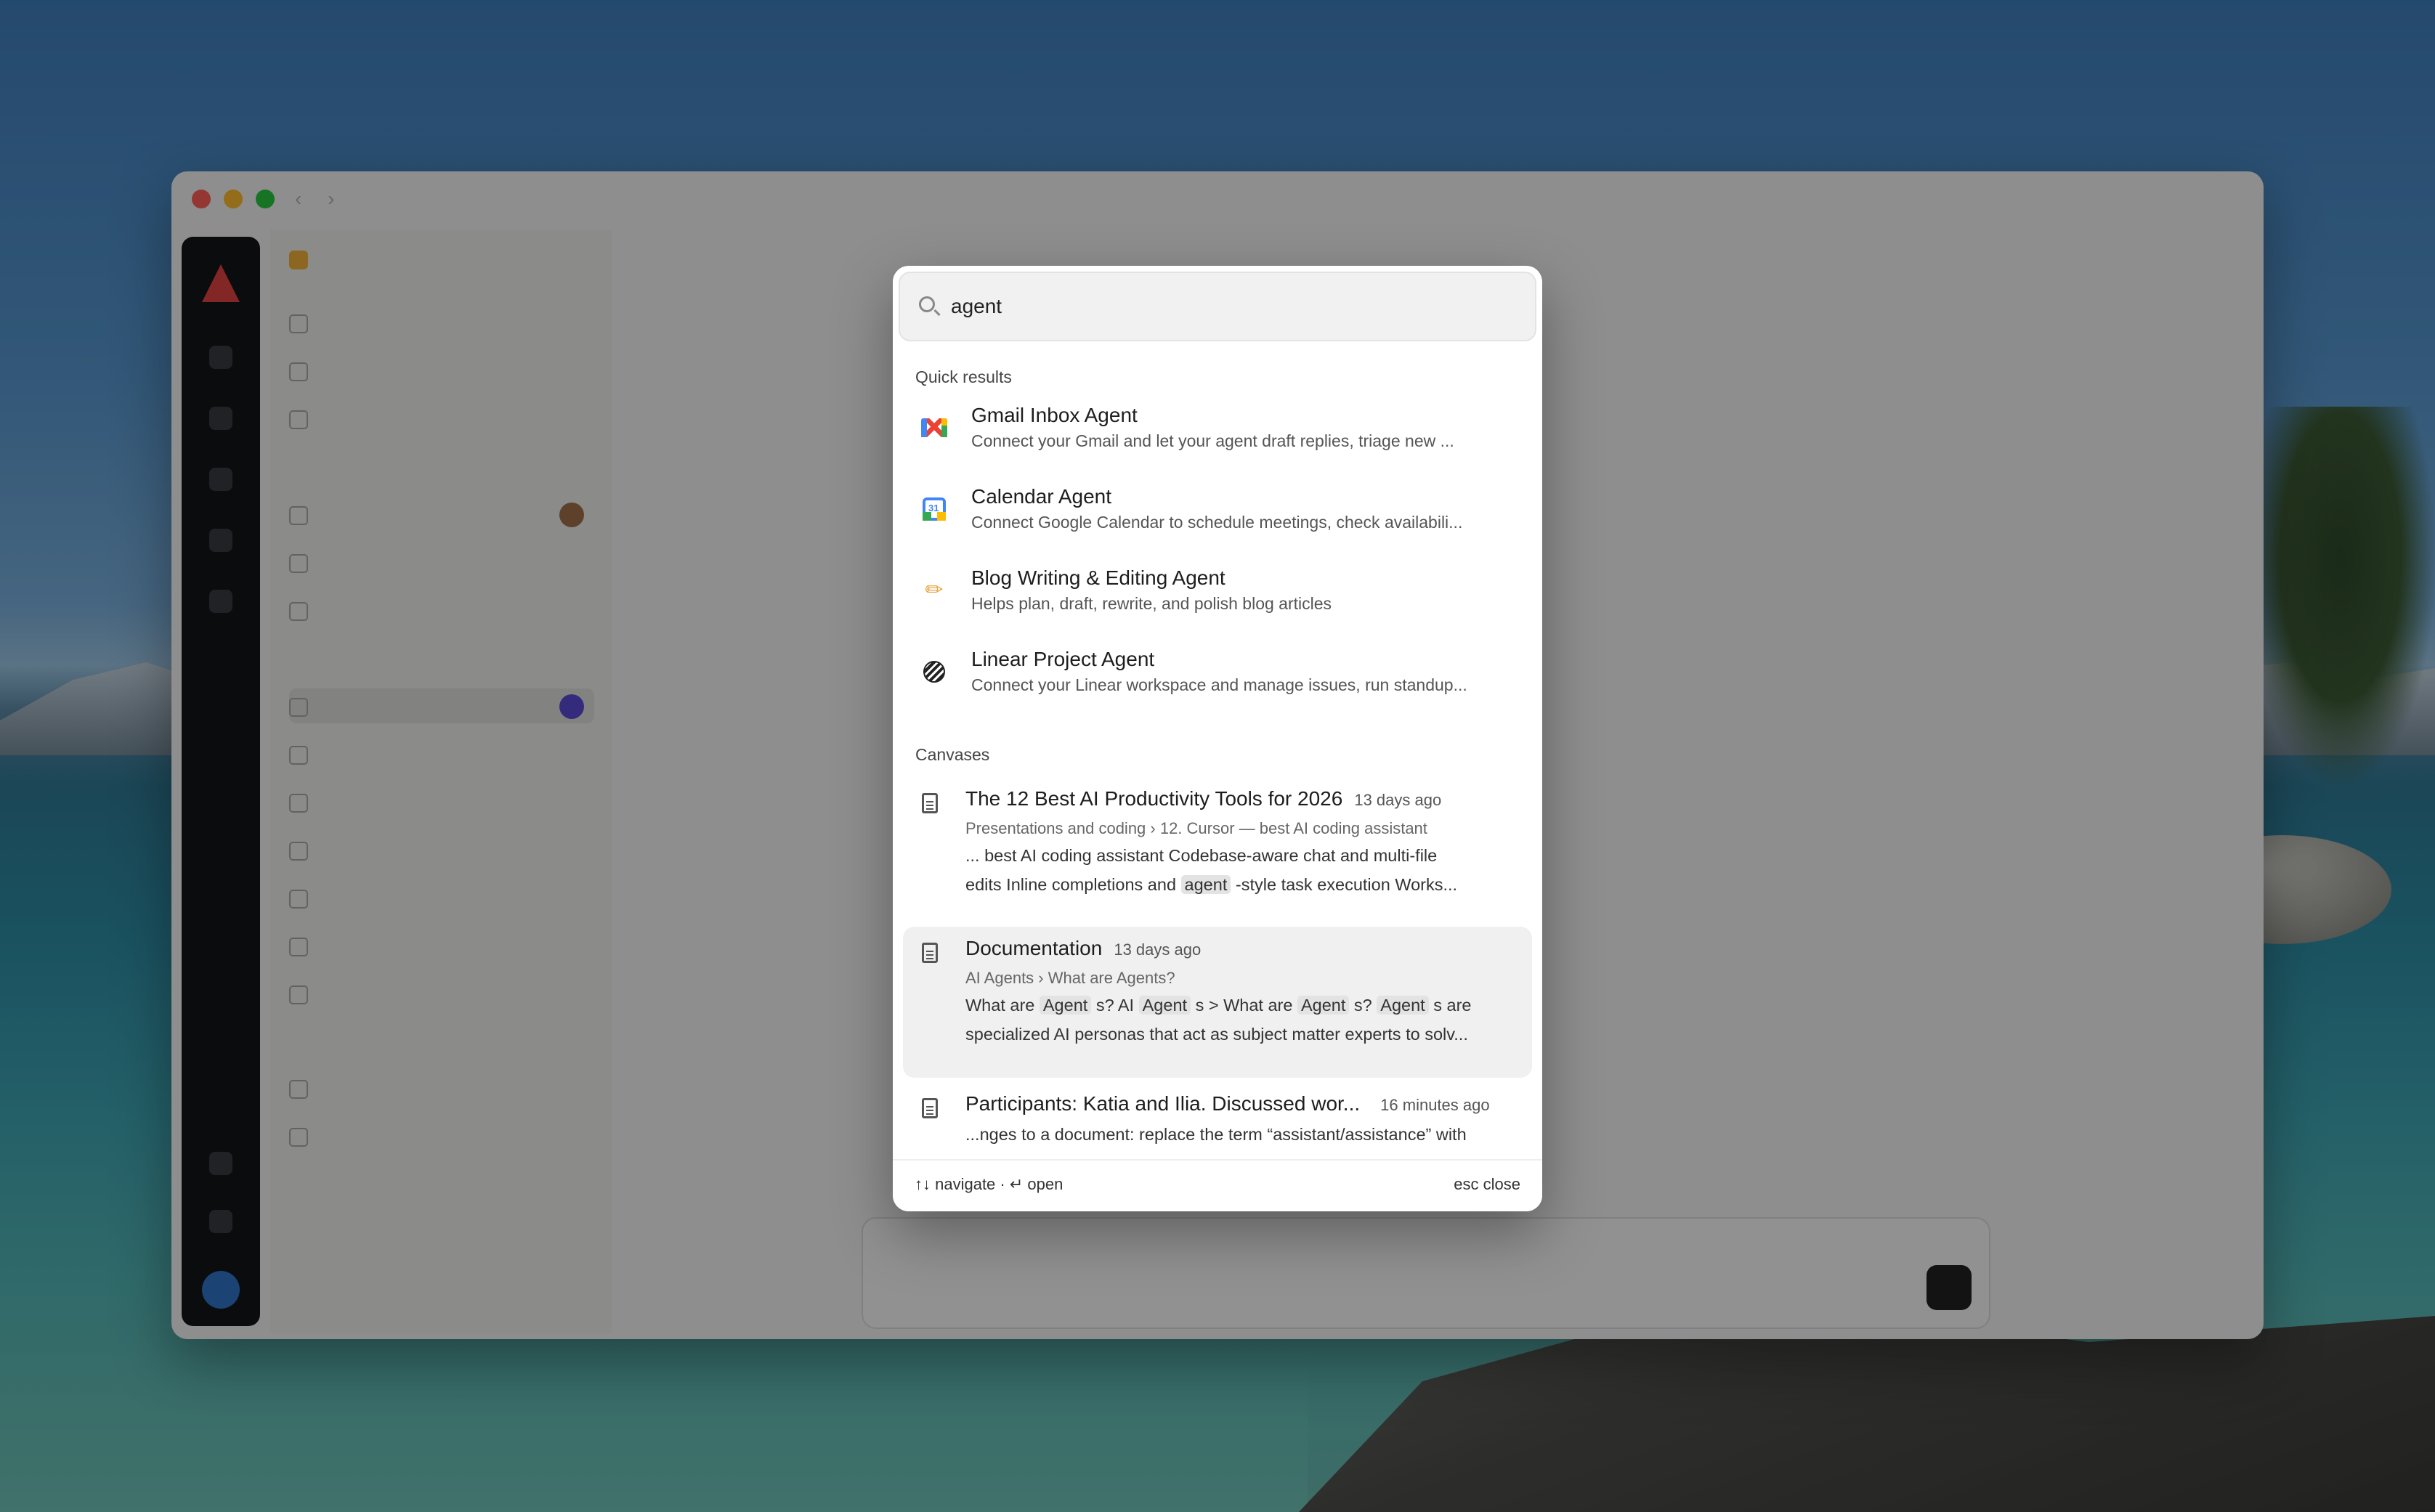 The width and height of the screenshot is (2435, 1512). I want to click on quick-result-title: Linear Project Agent, so click(1063, 659).